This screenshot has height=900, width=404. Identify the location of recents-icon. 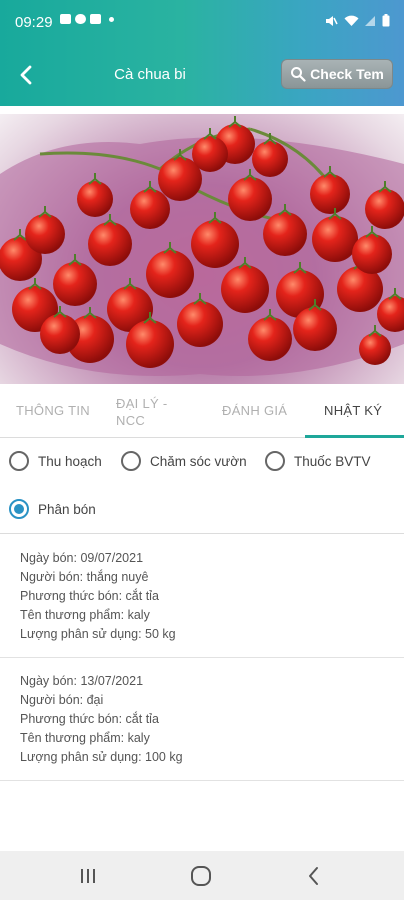
(88, 876).